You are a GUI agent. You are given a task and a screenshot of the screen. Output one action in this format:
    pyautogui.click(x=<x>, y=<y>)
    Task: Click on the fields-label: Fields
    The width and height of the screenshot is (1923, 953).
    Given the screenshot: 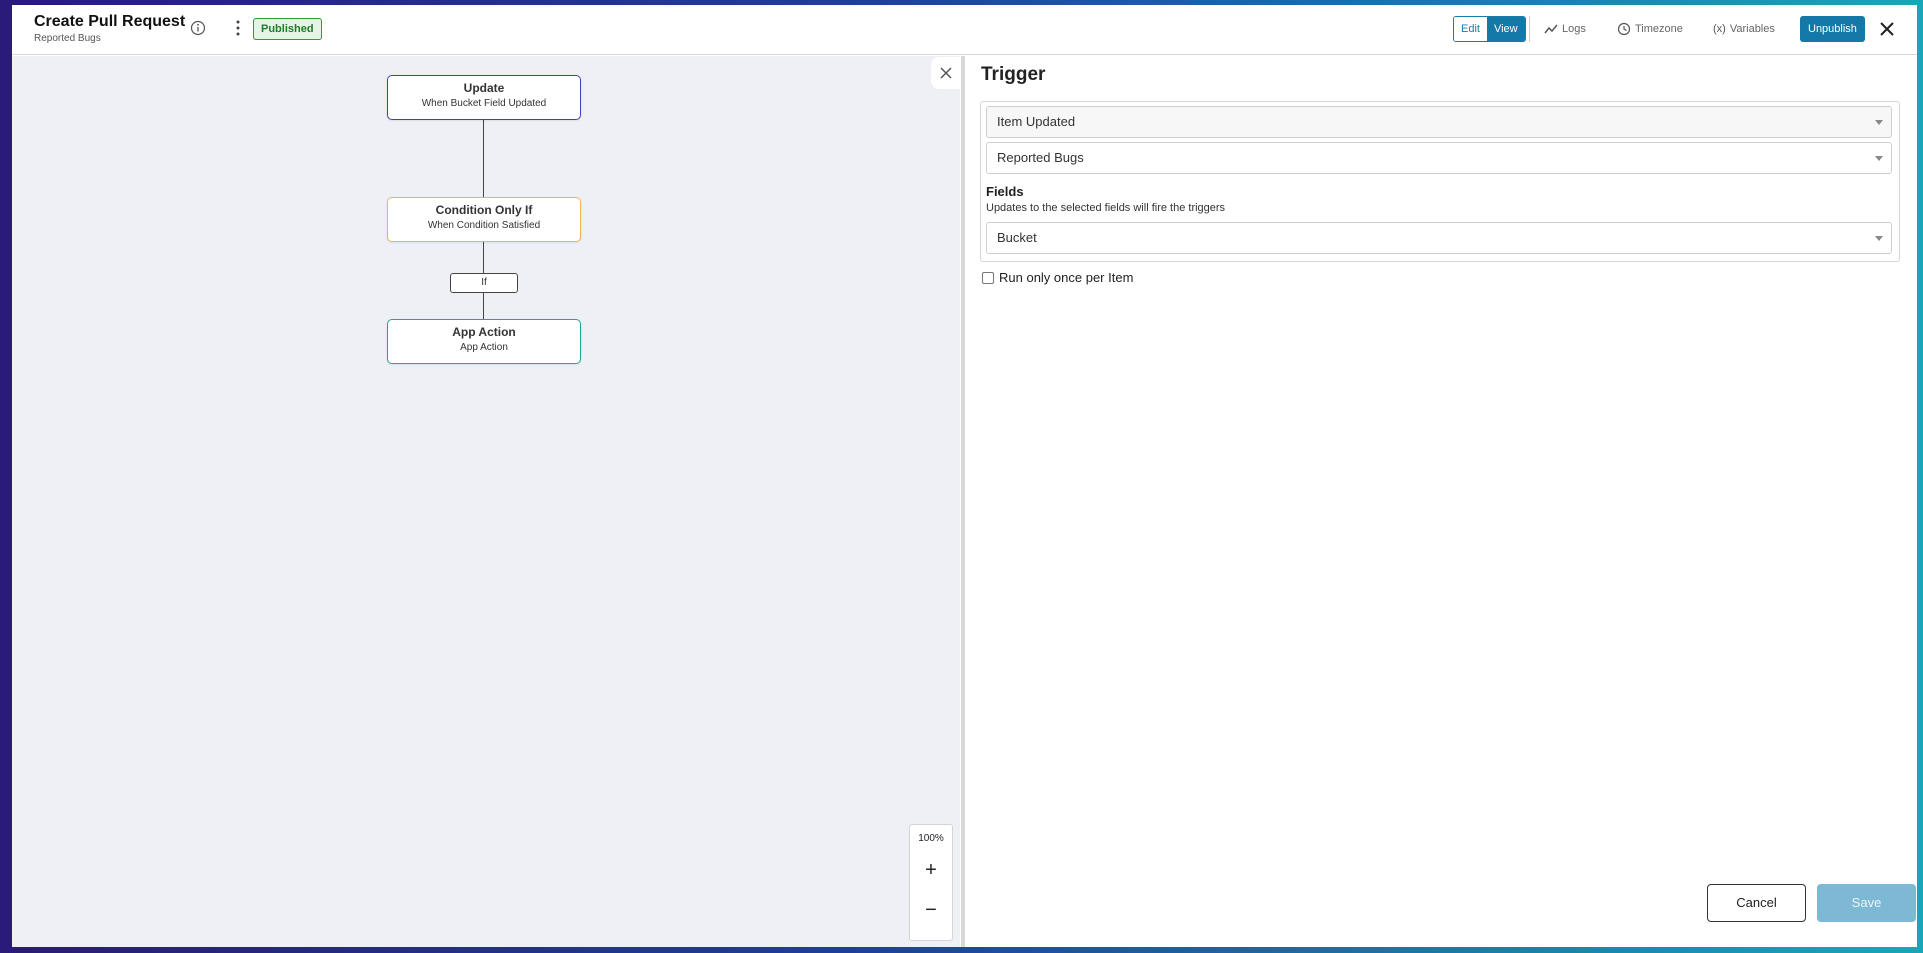 What is the action you would take?
    pyautogui.click(x=1005, y=191)
    